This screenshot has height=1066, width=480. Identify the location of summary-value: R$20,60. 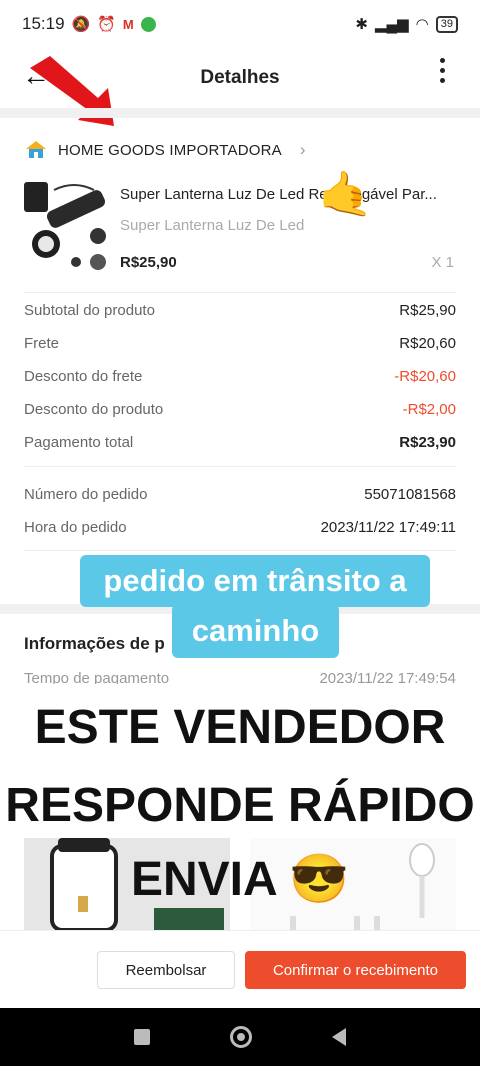
(427, 343).